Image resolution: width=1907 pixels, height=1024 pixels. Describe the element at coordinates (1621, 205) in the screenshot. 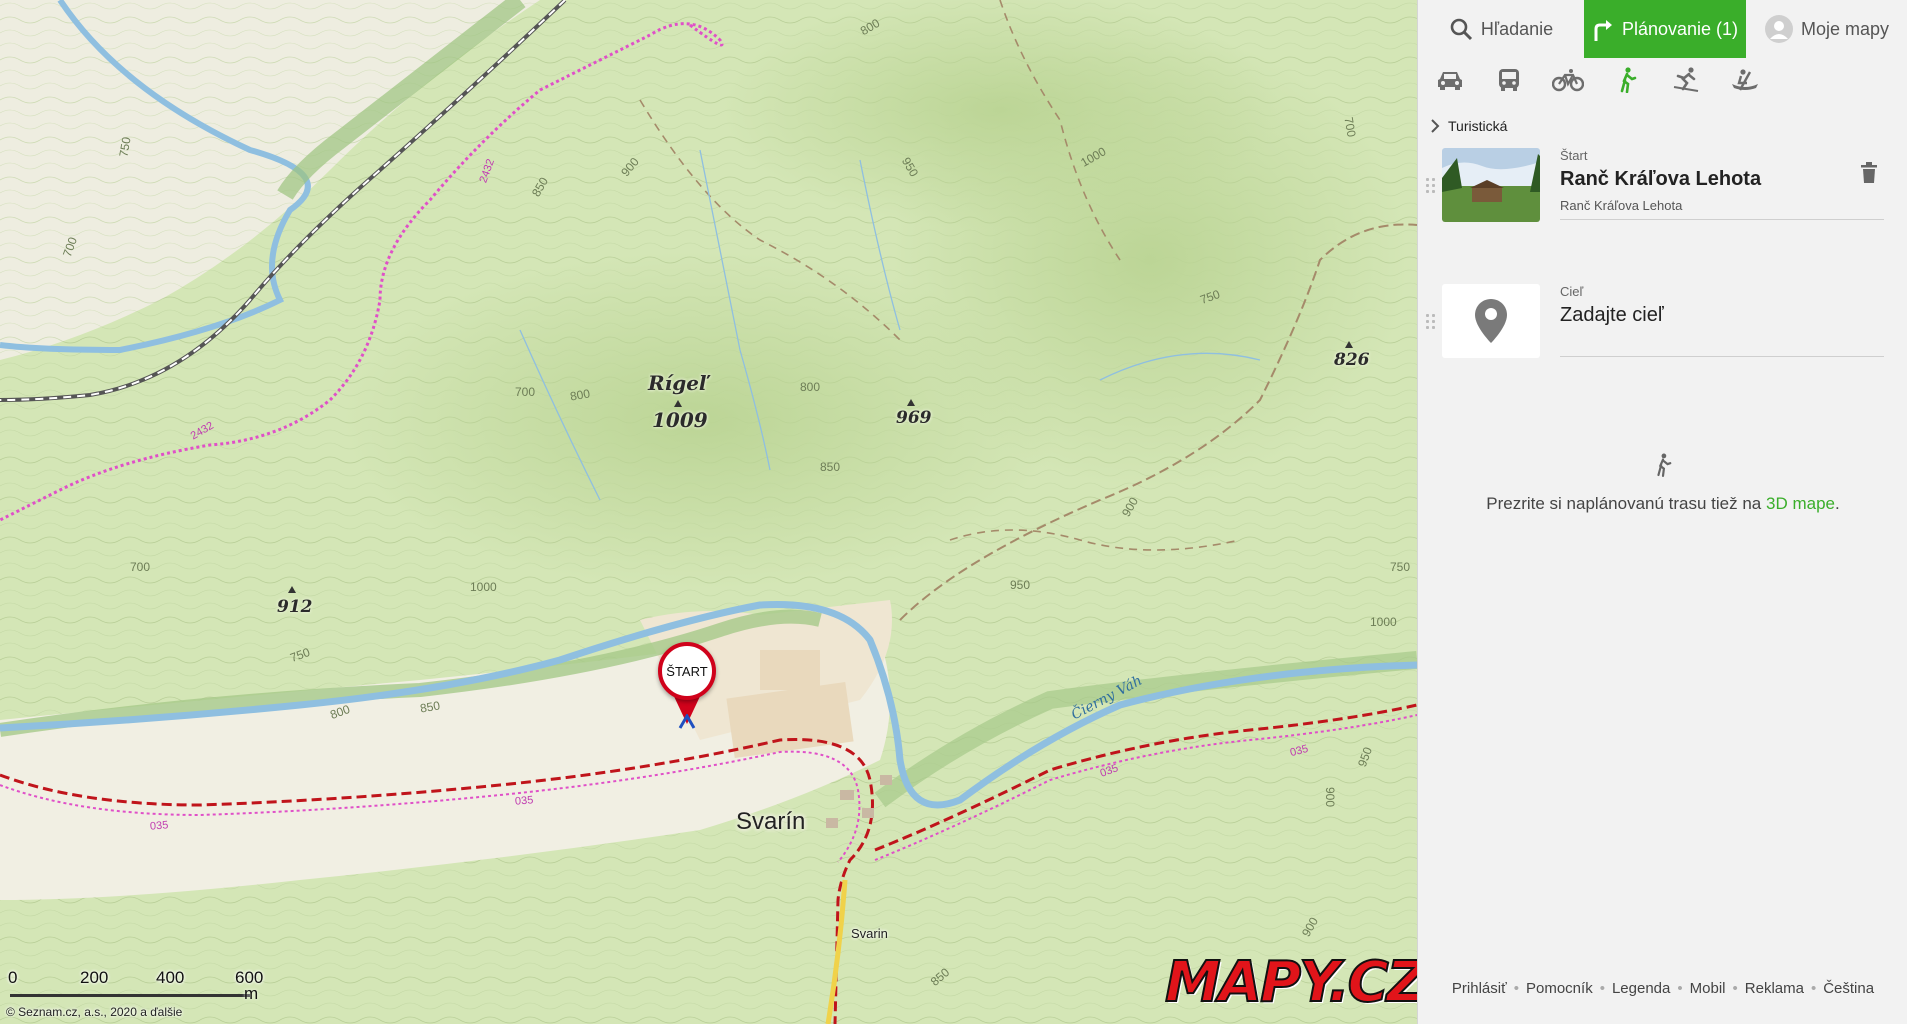

I see `waypoint-subtitle: Ranč Kráľova Lehota` at that location.